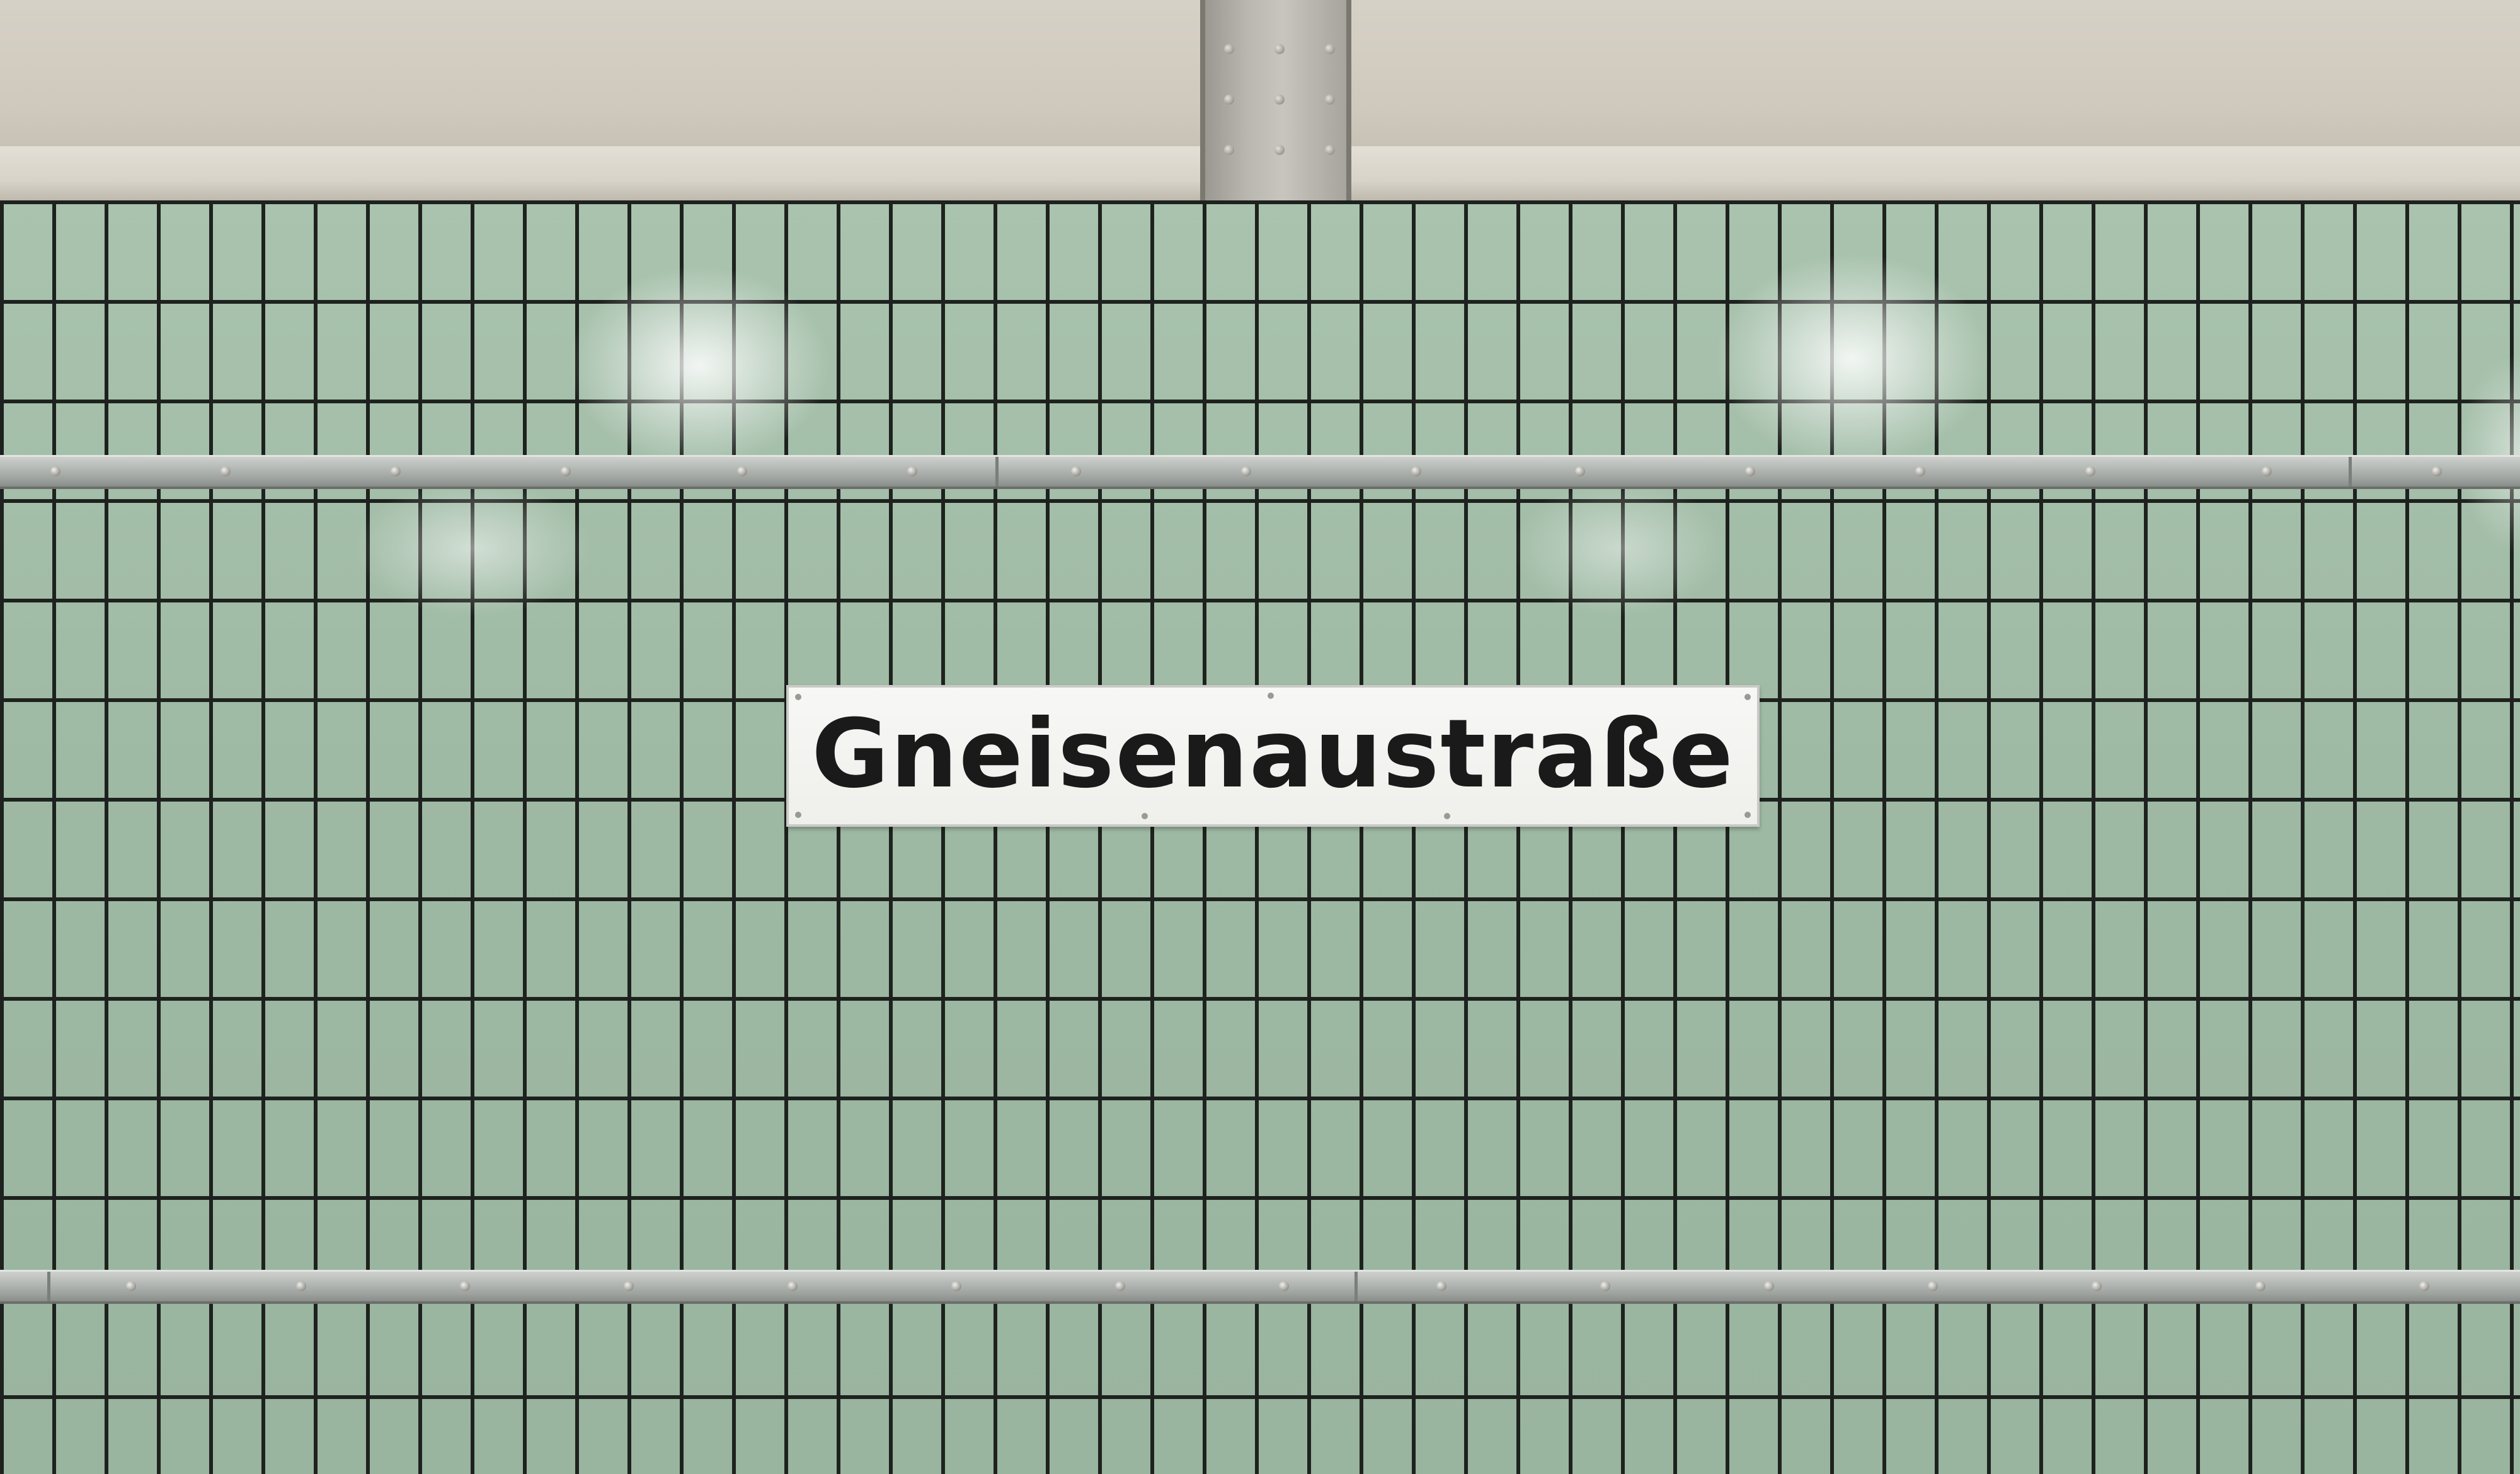 The image size is (2520, 1474). I want to click on upper-metal-rail, so click(1260, 472).